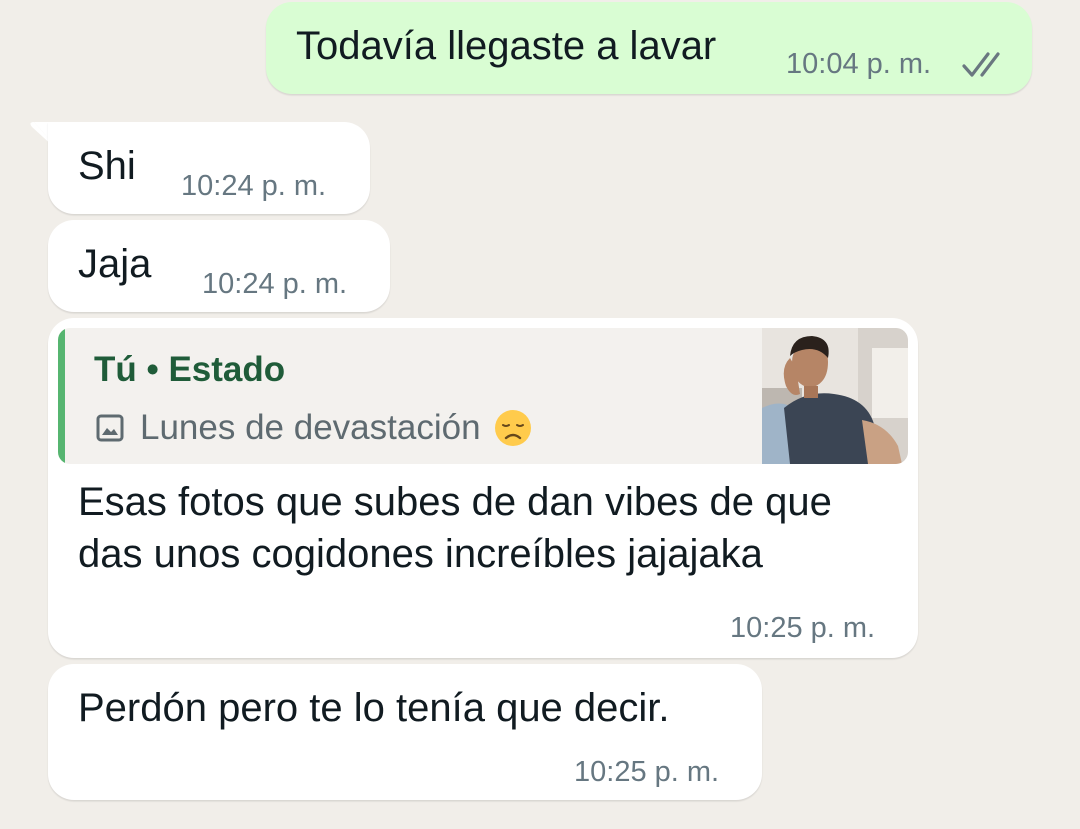 This screenshot has height=829, width=1080. What do you see at coordinates (110, 428) in the screenshot?
I see `image-icon` at bounding box center [110, 428].